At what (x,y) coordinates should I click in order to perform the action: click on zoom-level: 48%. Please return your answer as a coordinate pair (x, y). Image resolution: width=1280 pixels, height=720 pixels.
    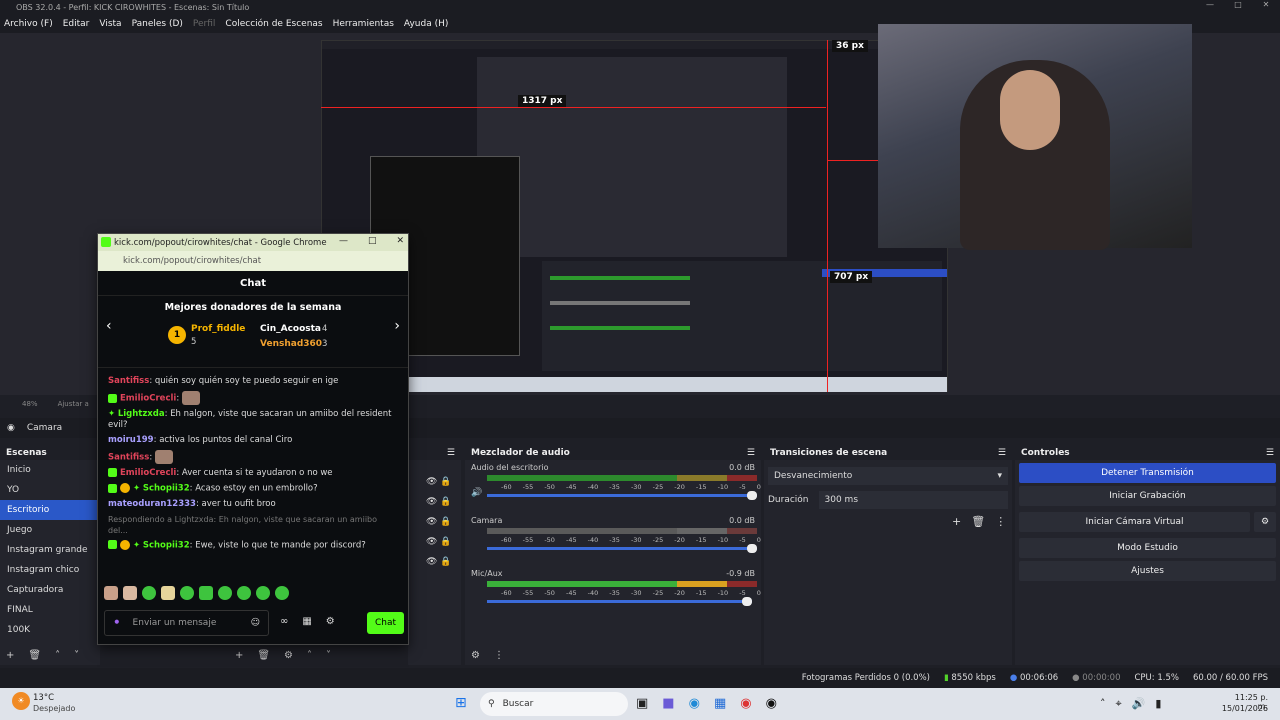
    Looking at the image, I should click on (30, 404).